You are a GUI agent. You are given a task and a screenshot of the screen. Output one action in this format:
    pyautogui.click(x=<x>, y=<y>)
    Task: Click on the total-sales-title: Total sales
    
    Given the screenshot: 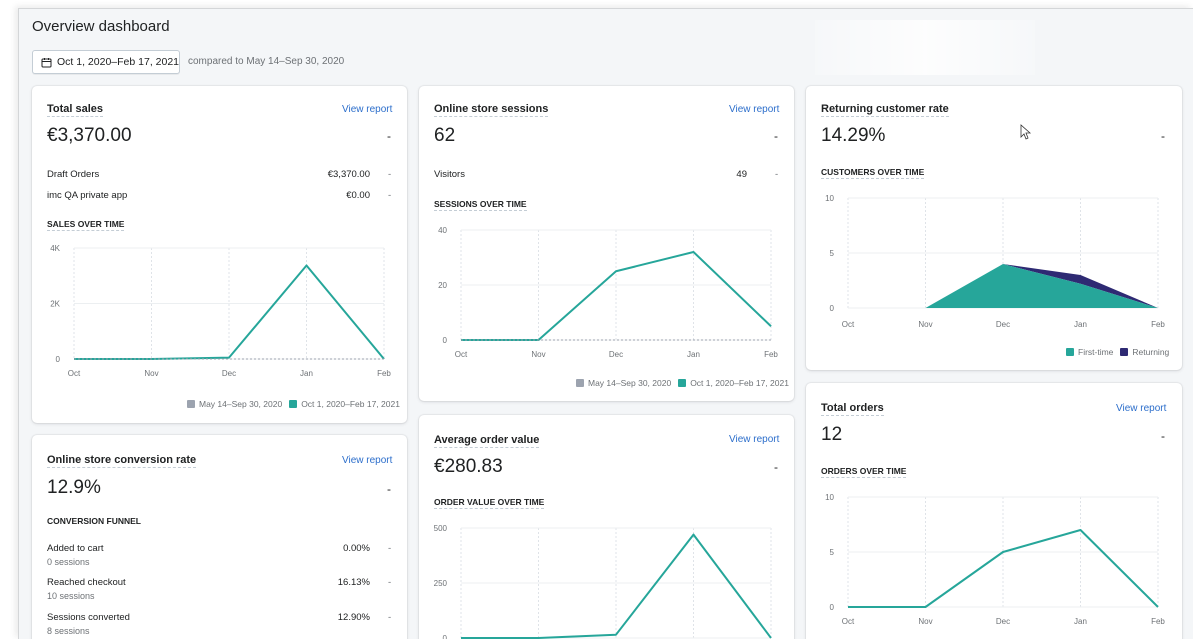 What is the action you would take?
    pyautogui.click(x=75, y=110)
    